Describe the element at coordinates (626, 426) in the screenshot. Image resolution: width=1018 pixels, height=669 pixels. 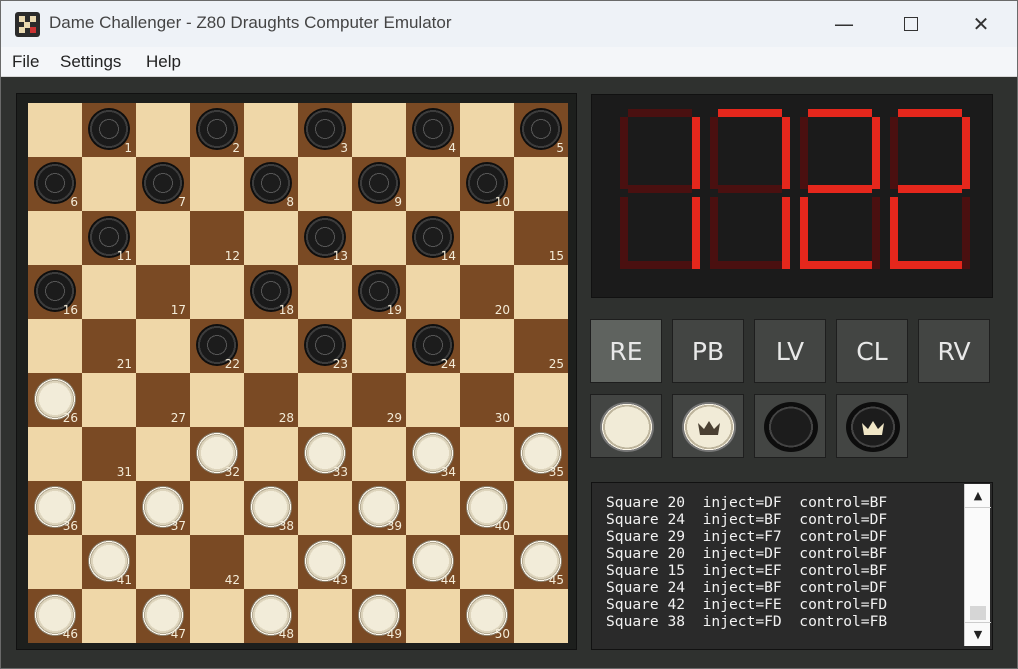
I see `white-man-button` at that location.